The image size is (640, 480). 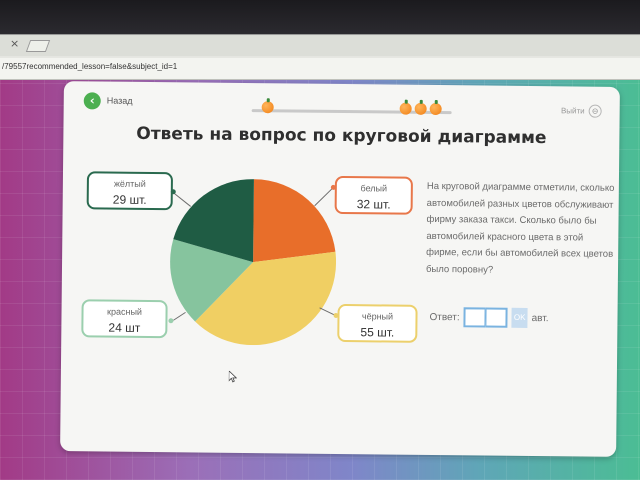 I want to click on label-yellow-count: 29 шт., so click(x=129, y=199).